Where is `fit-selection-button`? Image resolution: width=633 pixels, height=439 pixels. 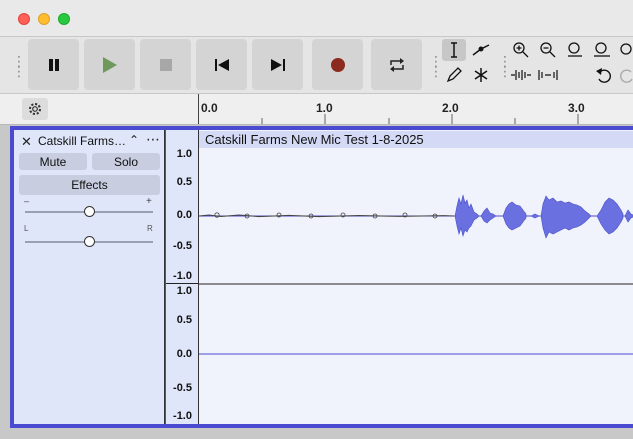
fit-selection-button is located at coordinates (575, 50).